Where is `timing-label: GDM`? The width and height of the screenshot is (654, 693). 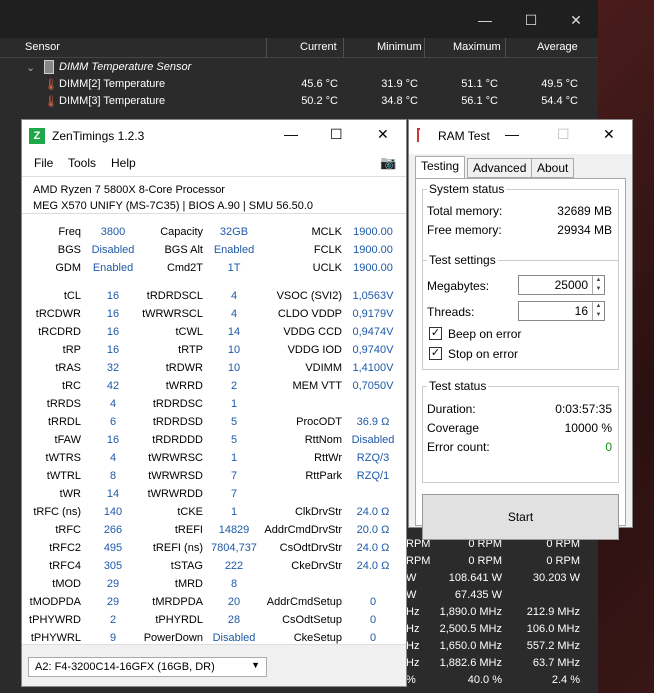
timing-label: GDM is located at coordinates (68, 268).